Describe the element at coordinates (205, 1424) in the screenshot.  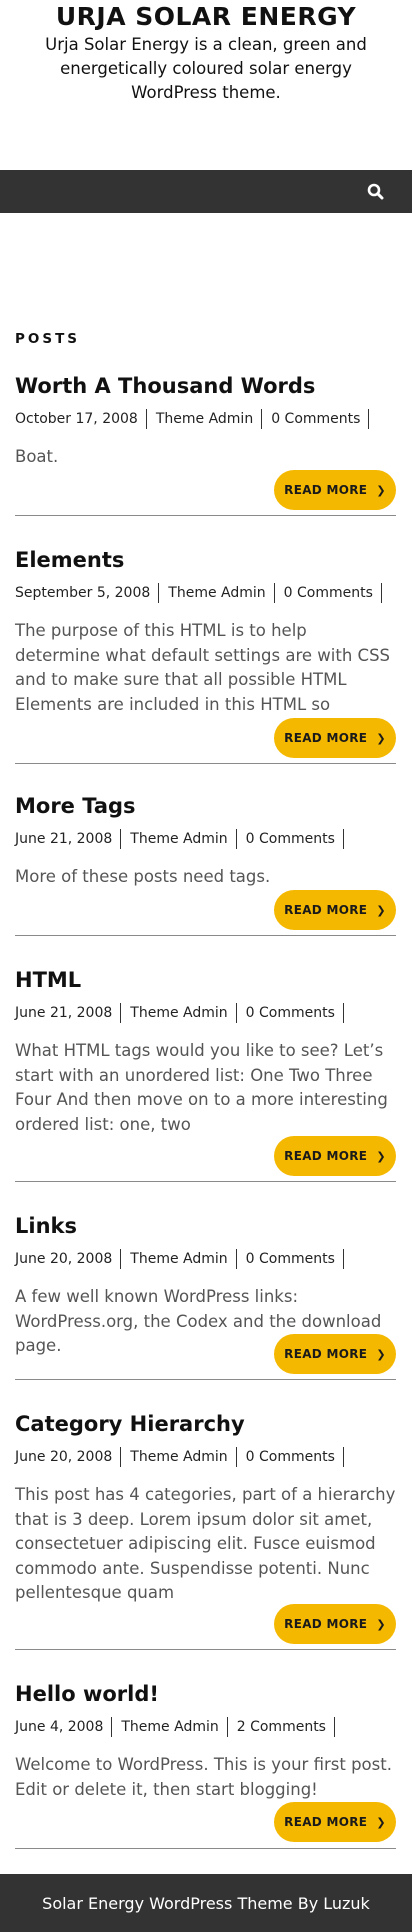
I see `post-title: Category Hierarchy` at that location.